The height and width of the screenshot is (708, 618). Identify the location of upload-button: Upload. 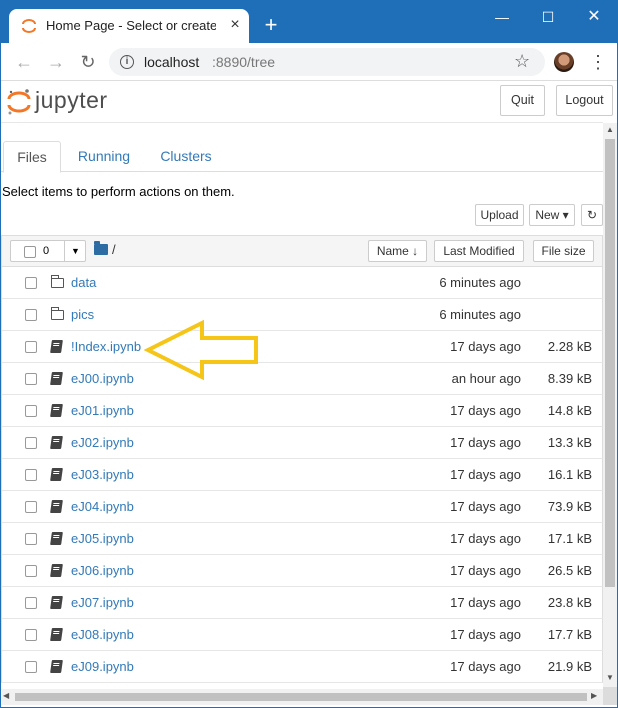
(499, 215).